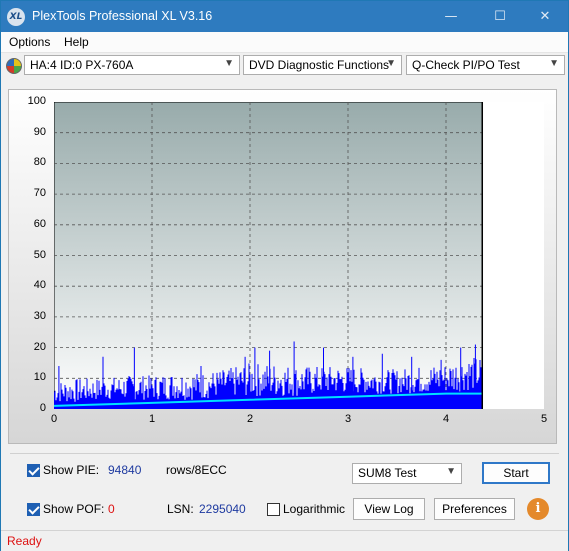 This screenshot has width=569, height=551. Describe the element at coordinates (39, 162) in the screenshot. I see `y-tick-label: 80` at that location.